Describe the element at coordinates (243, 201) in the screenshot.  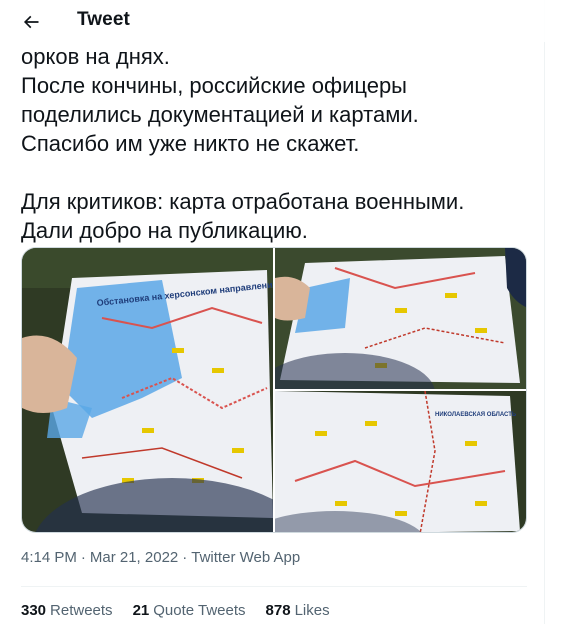
I see `tweet-text-line: Для критиков: карта отработана военными.` at that location.